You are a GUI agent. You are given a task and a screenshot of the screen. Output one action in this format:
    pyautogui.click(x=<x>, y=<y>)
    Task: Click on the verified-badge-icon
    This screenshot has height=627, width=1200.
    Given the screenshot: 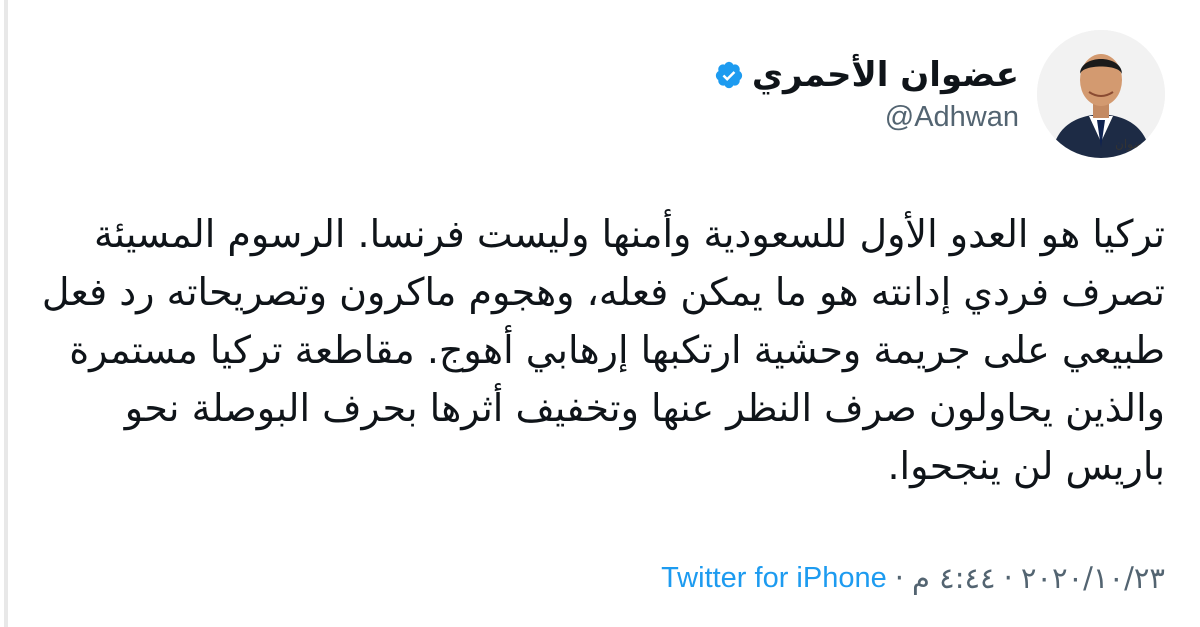 What is the action you would take?
    pyautogui.click(x=728, y=74)
    